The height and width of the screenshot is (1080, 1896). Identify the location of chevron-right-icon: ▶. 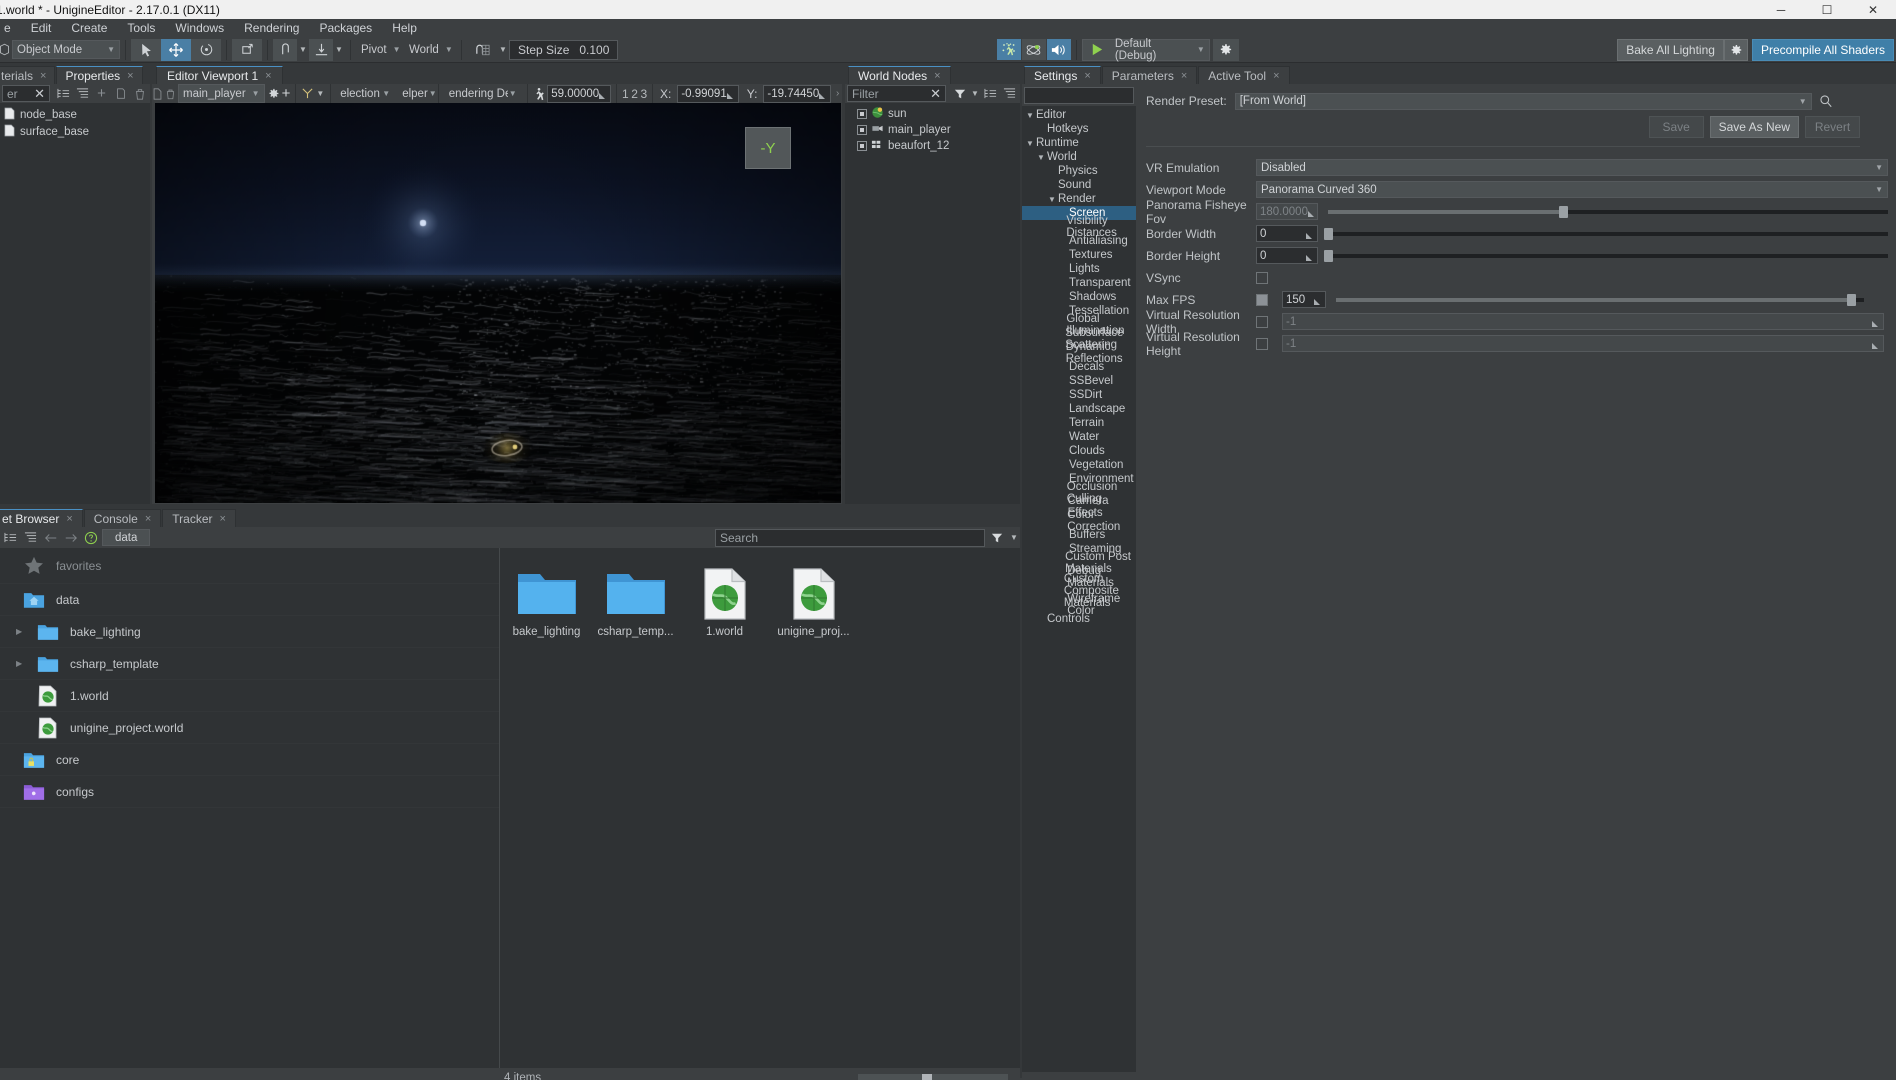
(21, 631).